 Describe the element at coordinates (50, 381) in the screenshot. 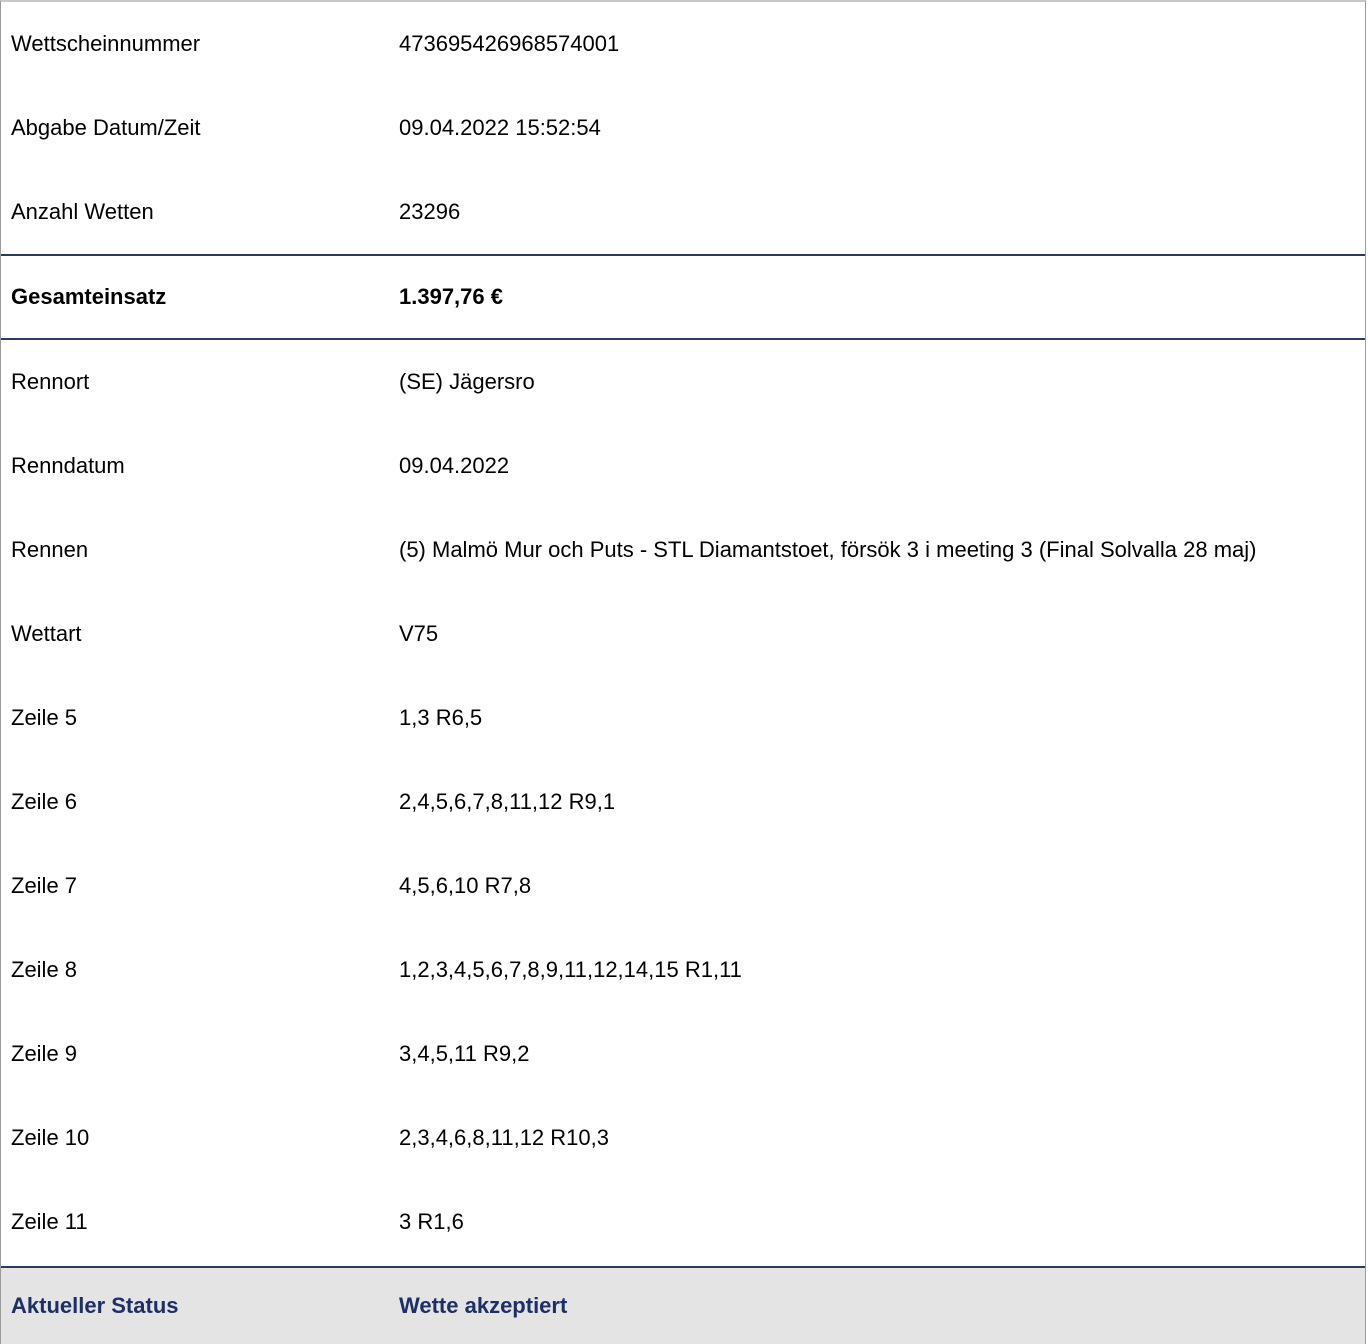

I see `race-venue-label: Rennort` at that location.